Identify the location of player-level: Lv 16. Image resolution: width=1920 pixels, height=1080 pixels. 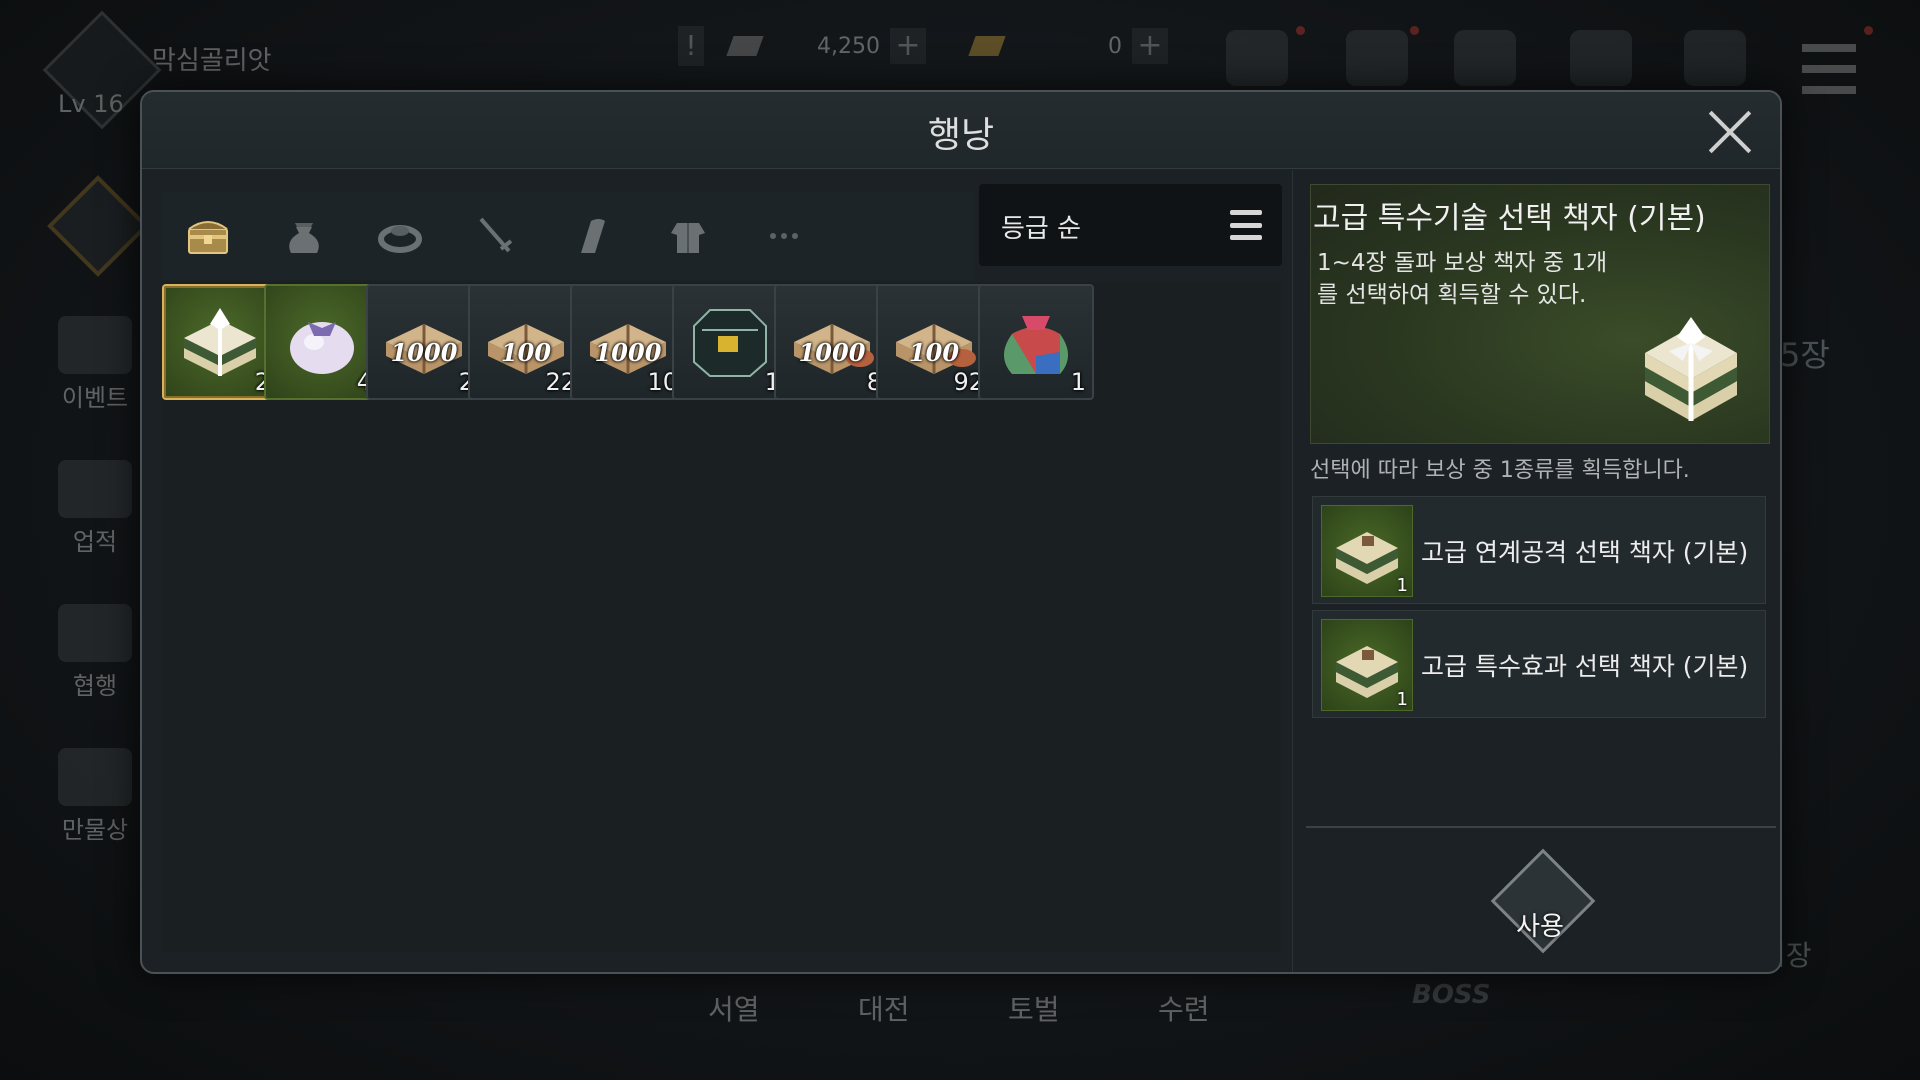
(91, 104).